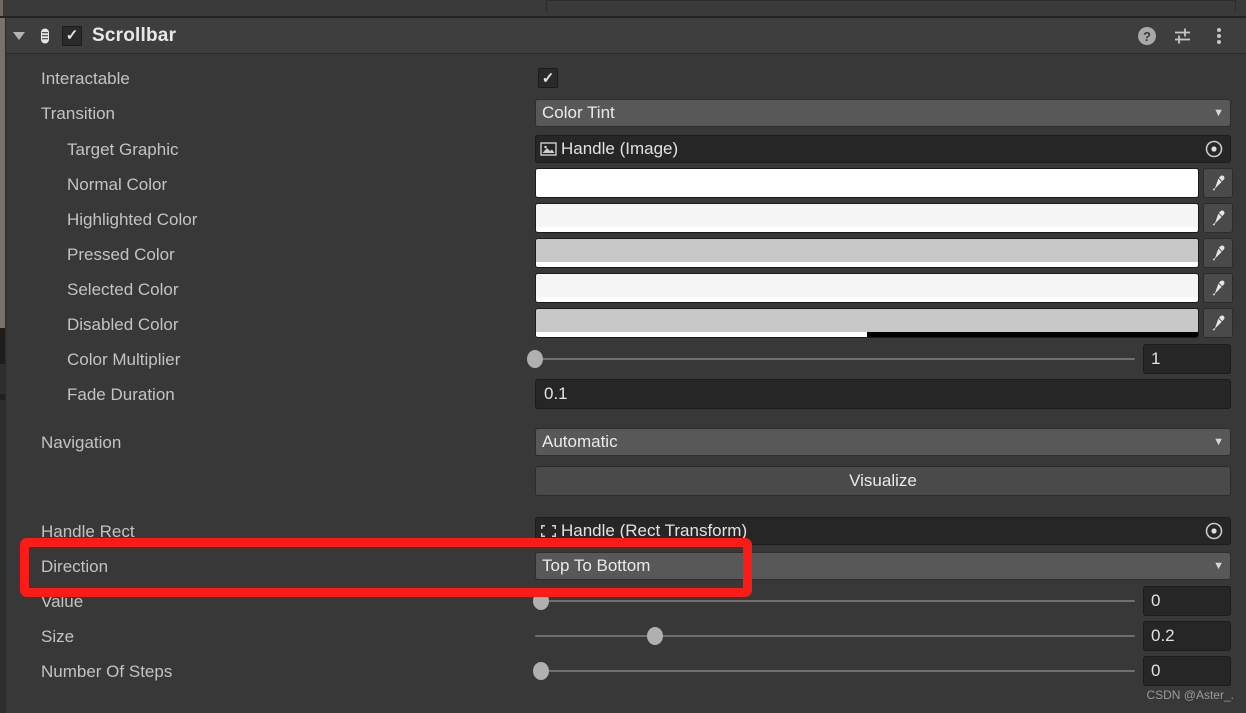  I want to click on left-edge-marker, so click(1, 8).